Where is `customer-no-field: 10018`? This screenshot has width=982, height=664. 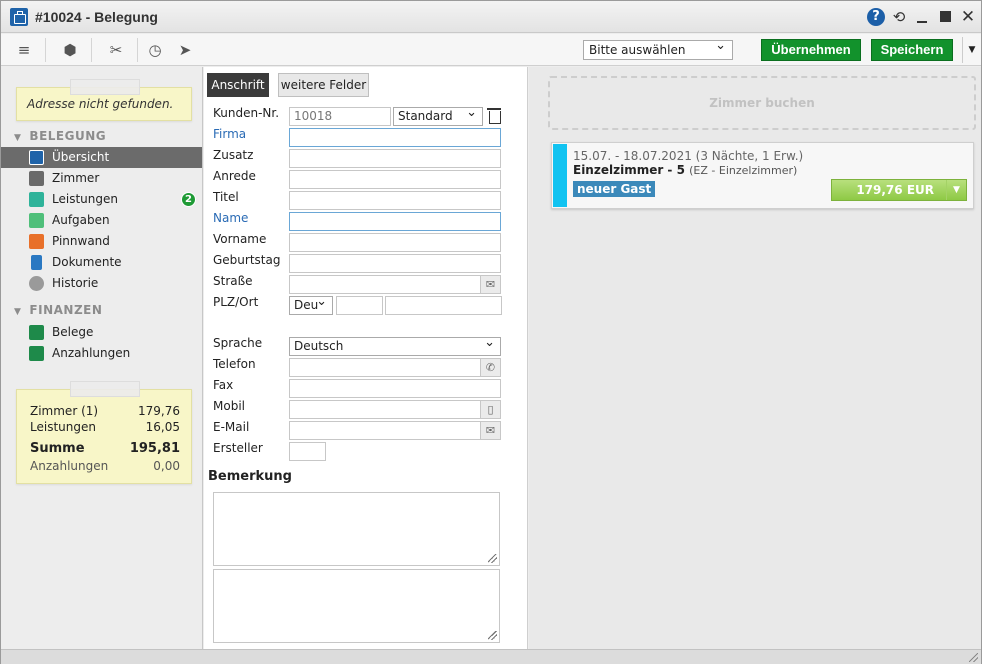
customer-no-field: 10018 is located at coordinates (340, 116).